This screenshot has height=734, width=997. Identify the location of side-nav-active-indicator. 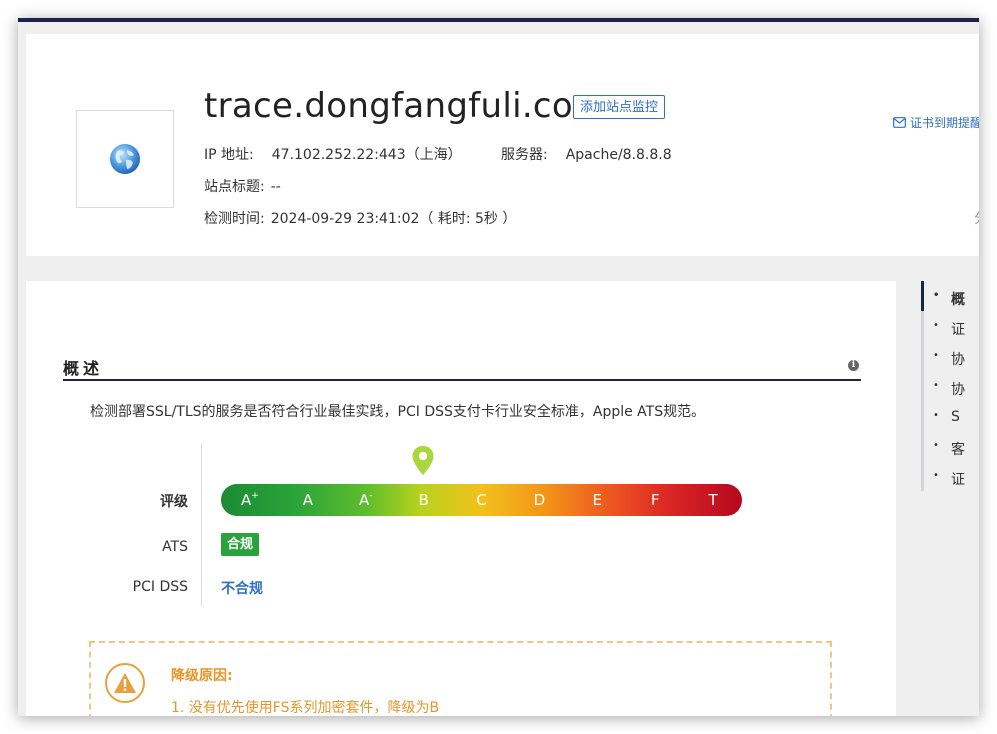
(922, 296).